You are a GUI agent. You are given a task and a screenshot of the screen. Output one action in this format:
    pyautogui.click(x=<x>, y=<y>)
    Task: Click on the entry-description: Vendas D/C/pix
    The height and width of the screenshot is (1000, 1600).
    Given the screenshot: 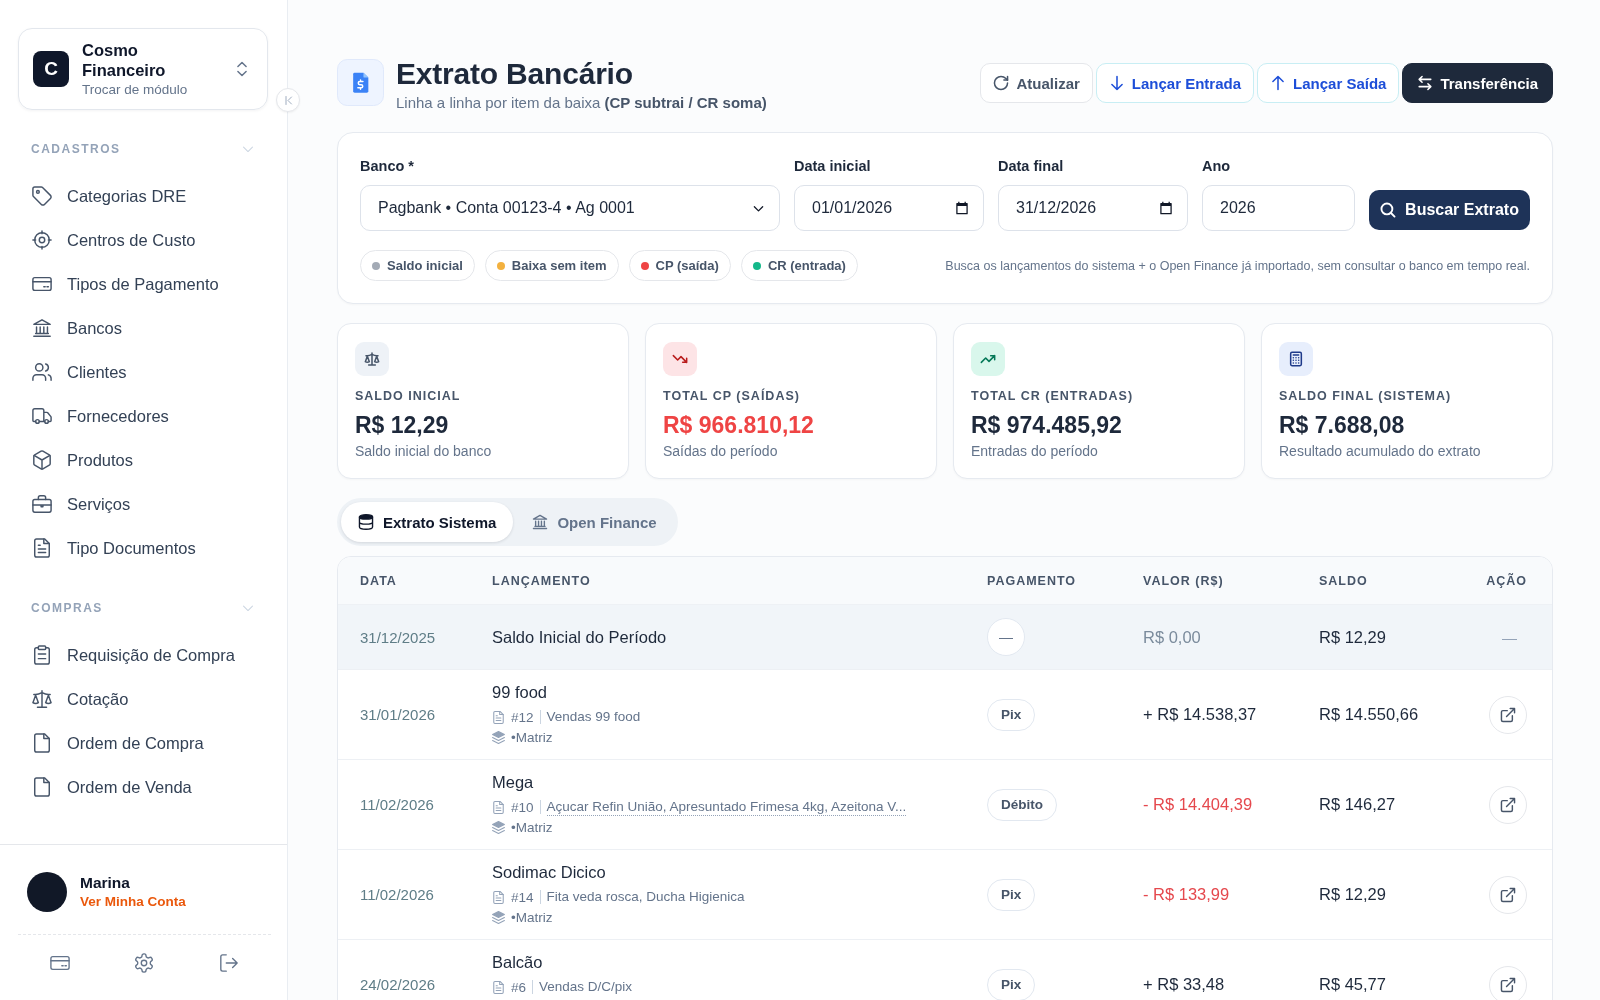 What is the action you would take?
    pyautogui.click(x=586, y=987)
    